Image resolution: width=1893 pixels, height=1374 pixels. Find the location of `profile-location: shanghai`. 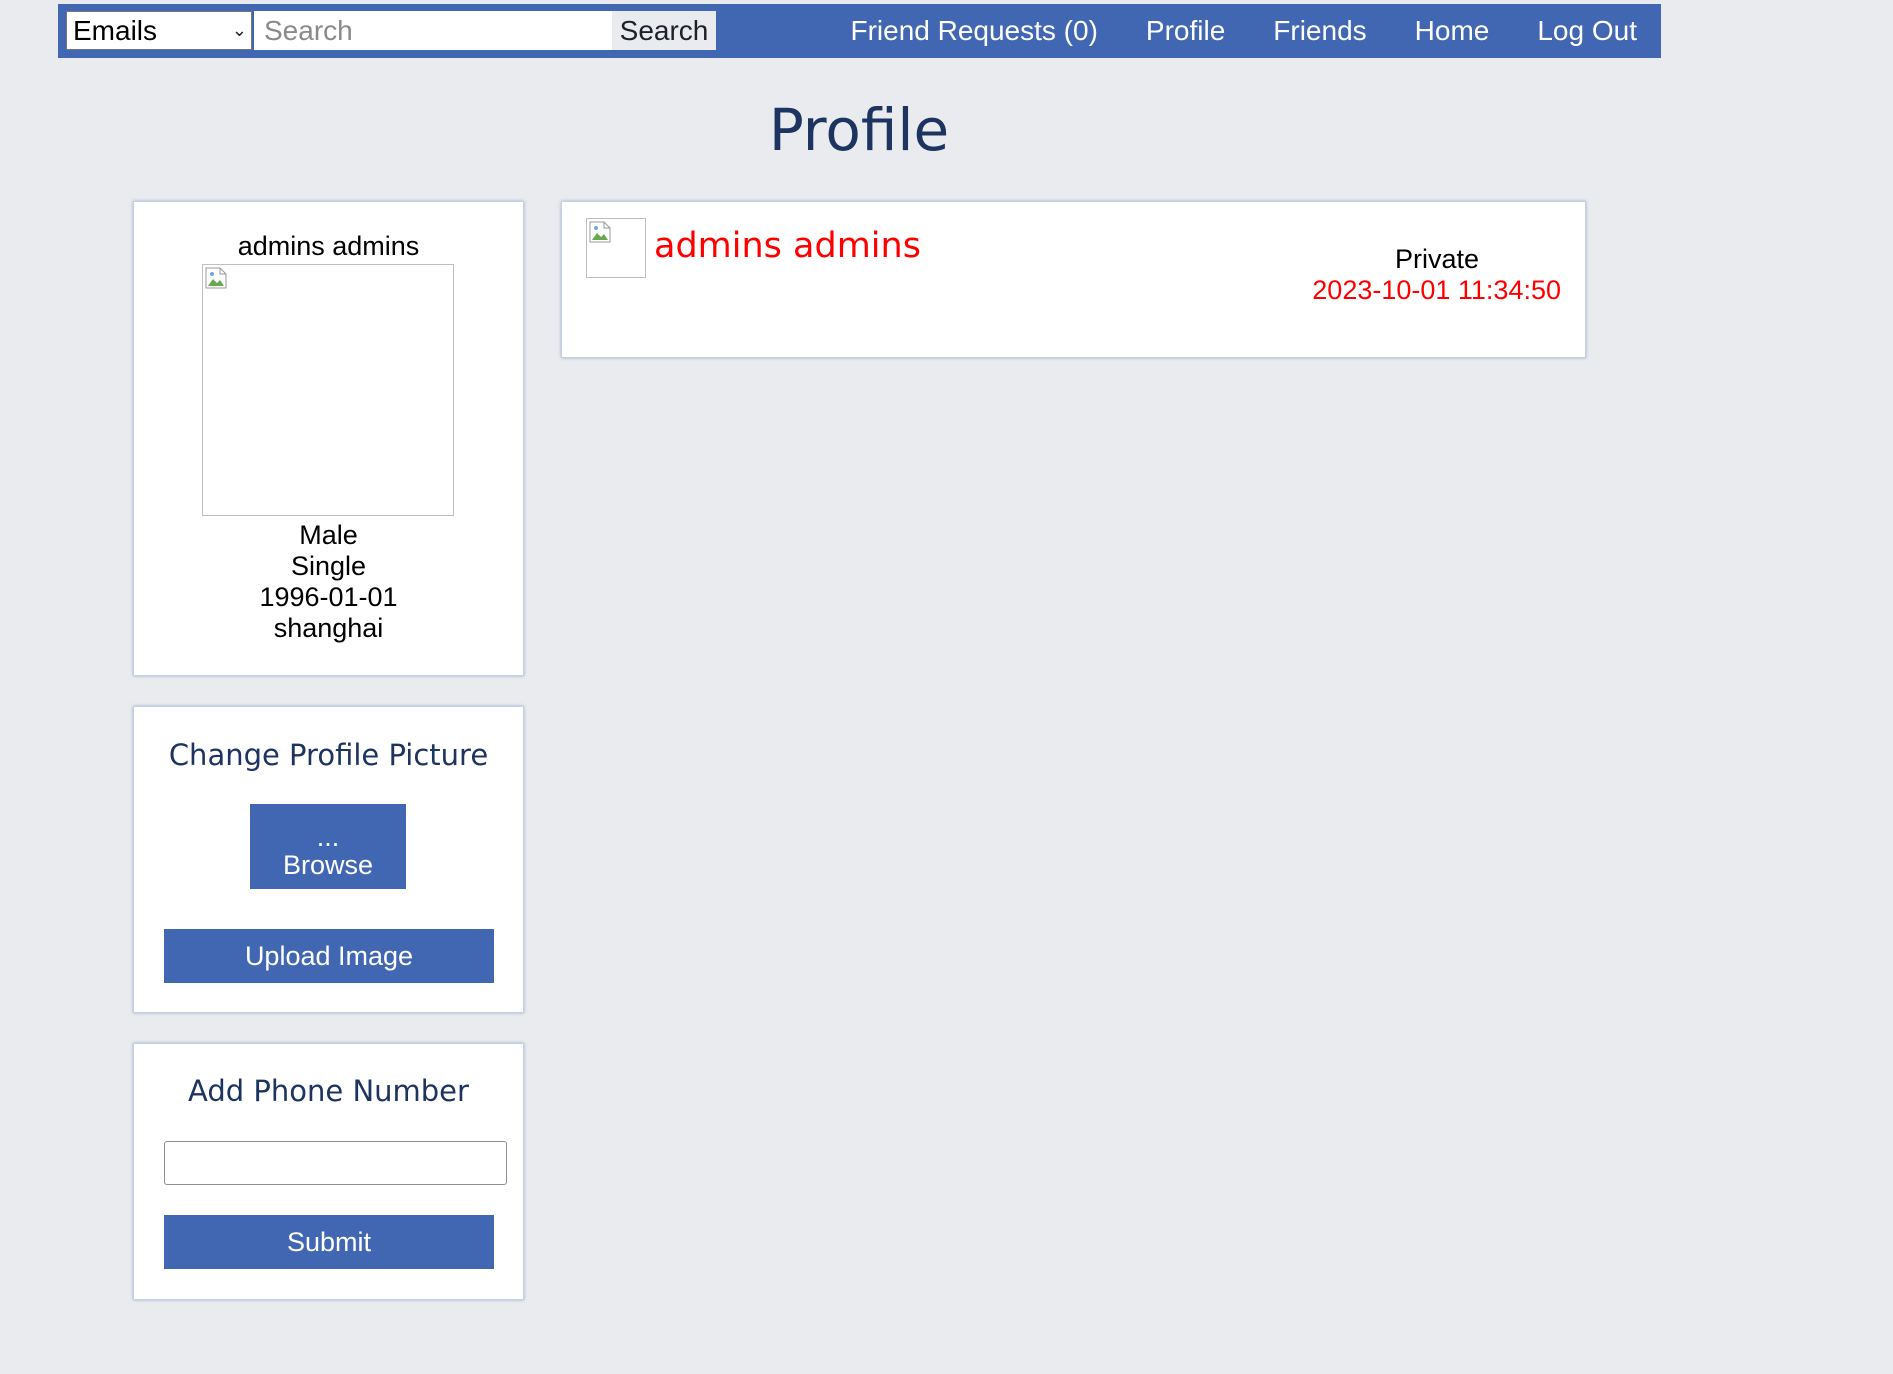

profile-location: shanghai is located at coordinates (328, 628).